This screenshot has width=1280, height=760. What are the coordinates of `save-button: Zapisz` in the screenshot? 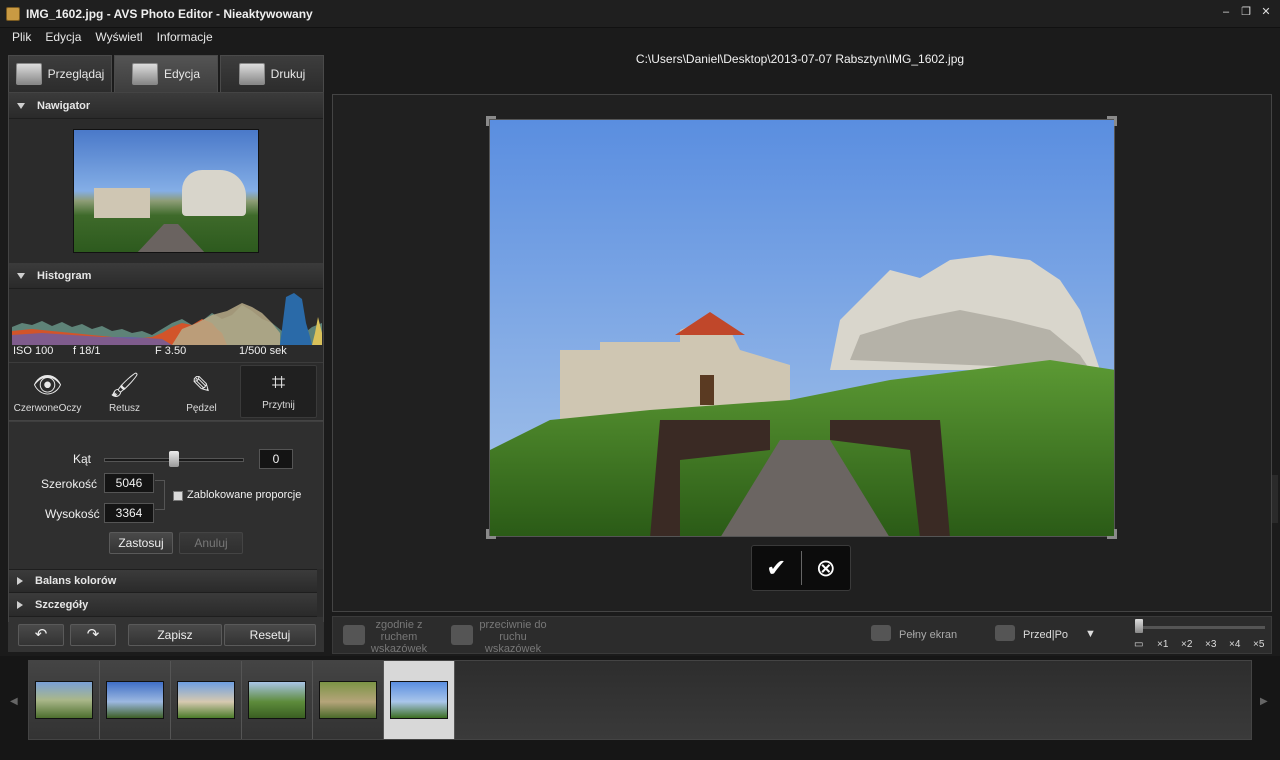 It's located at (175, 635).